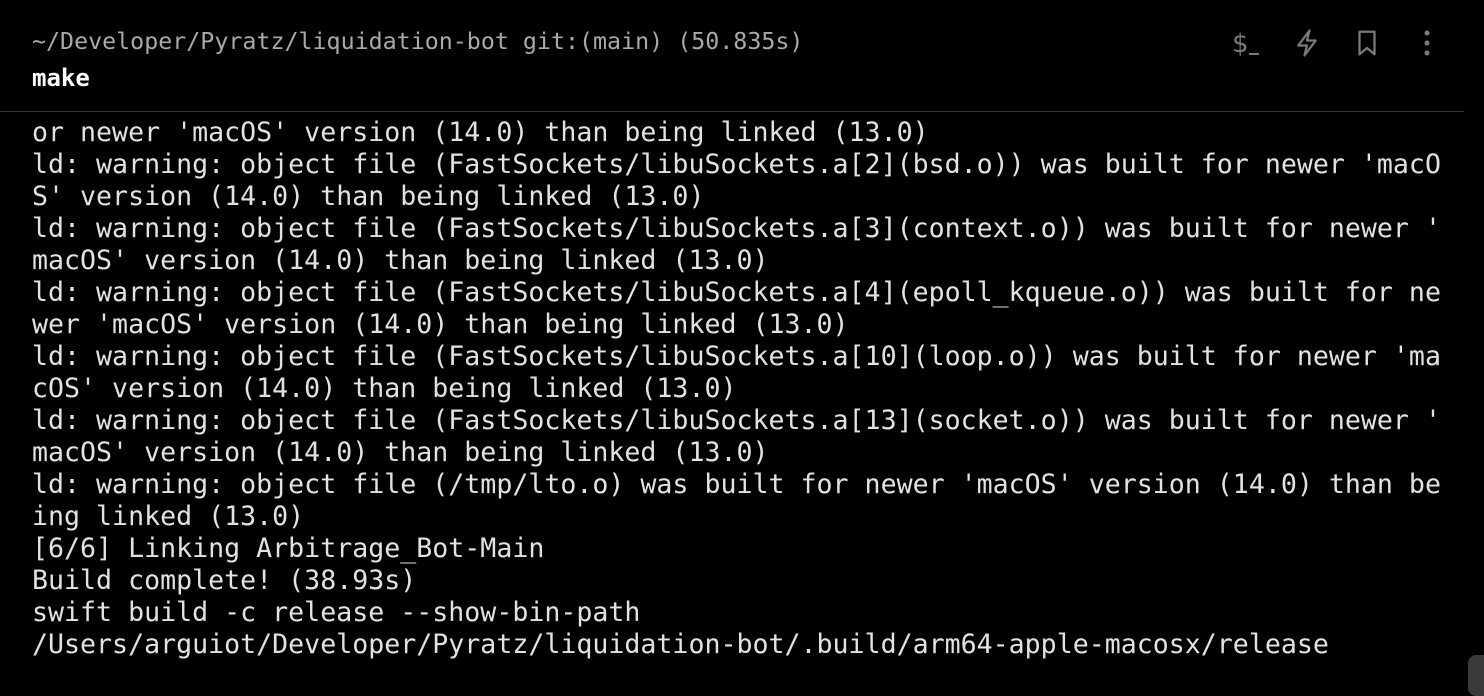  Describe the element at coordinates (336, 612) in the screenshot. I see `output-line: swift build -c release --show-bin-path` at that location.